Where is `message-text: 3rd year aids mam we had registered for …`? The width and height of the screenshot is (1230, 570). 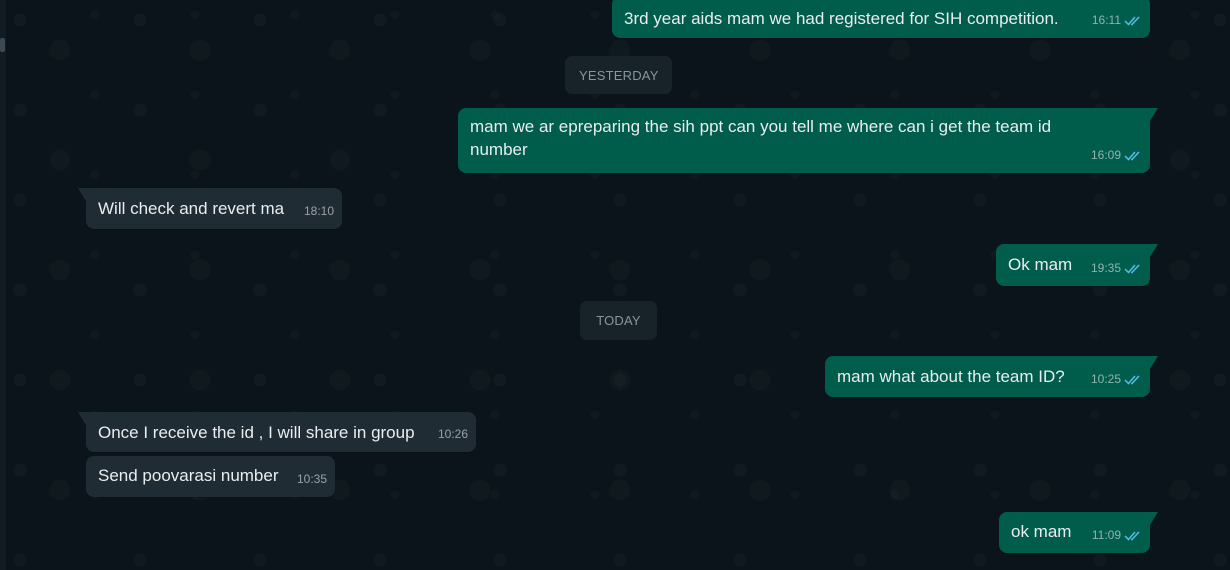 message-text: 3rd year aids mam we had registered for … is located at coordinates (841, 18).